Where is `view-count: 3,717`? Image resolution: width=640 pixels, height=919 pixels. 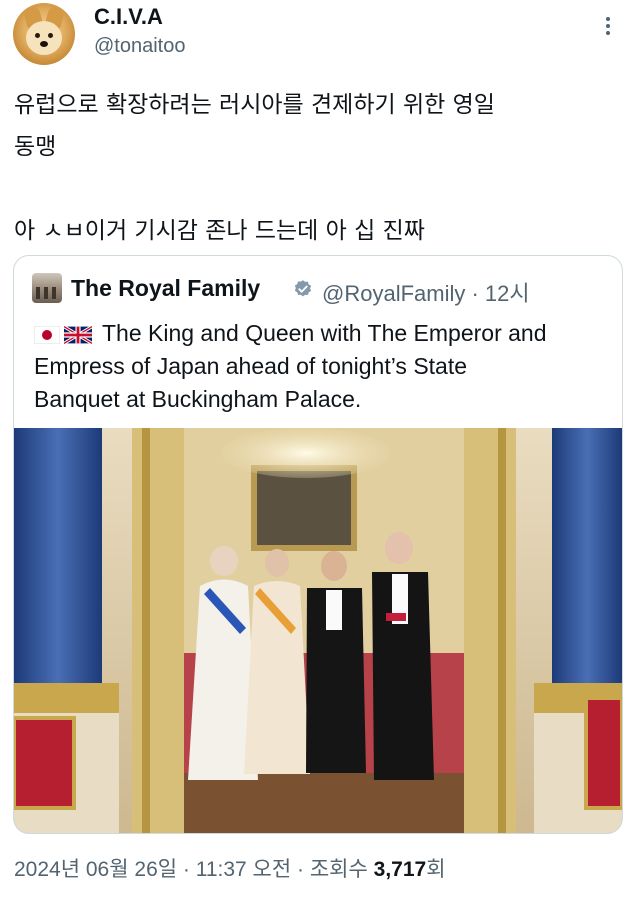 view-count: 3,717 is located at coordinates (400, 869).